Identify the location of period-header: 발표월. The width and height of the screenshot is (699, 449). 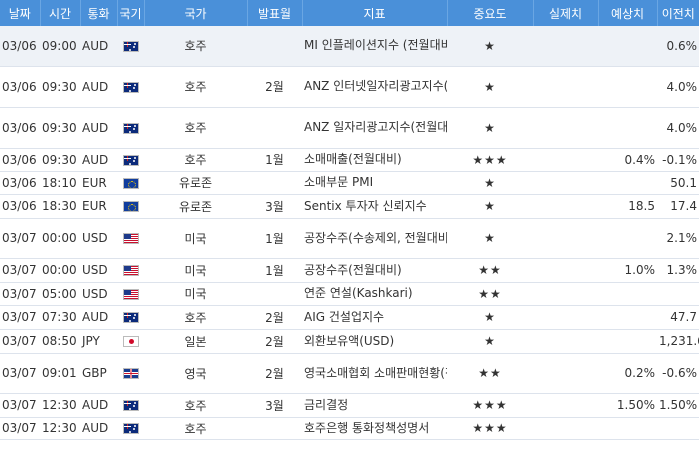
(275, 13).